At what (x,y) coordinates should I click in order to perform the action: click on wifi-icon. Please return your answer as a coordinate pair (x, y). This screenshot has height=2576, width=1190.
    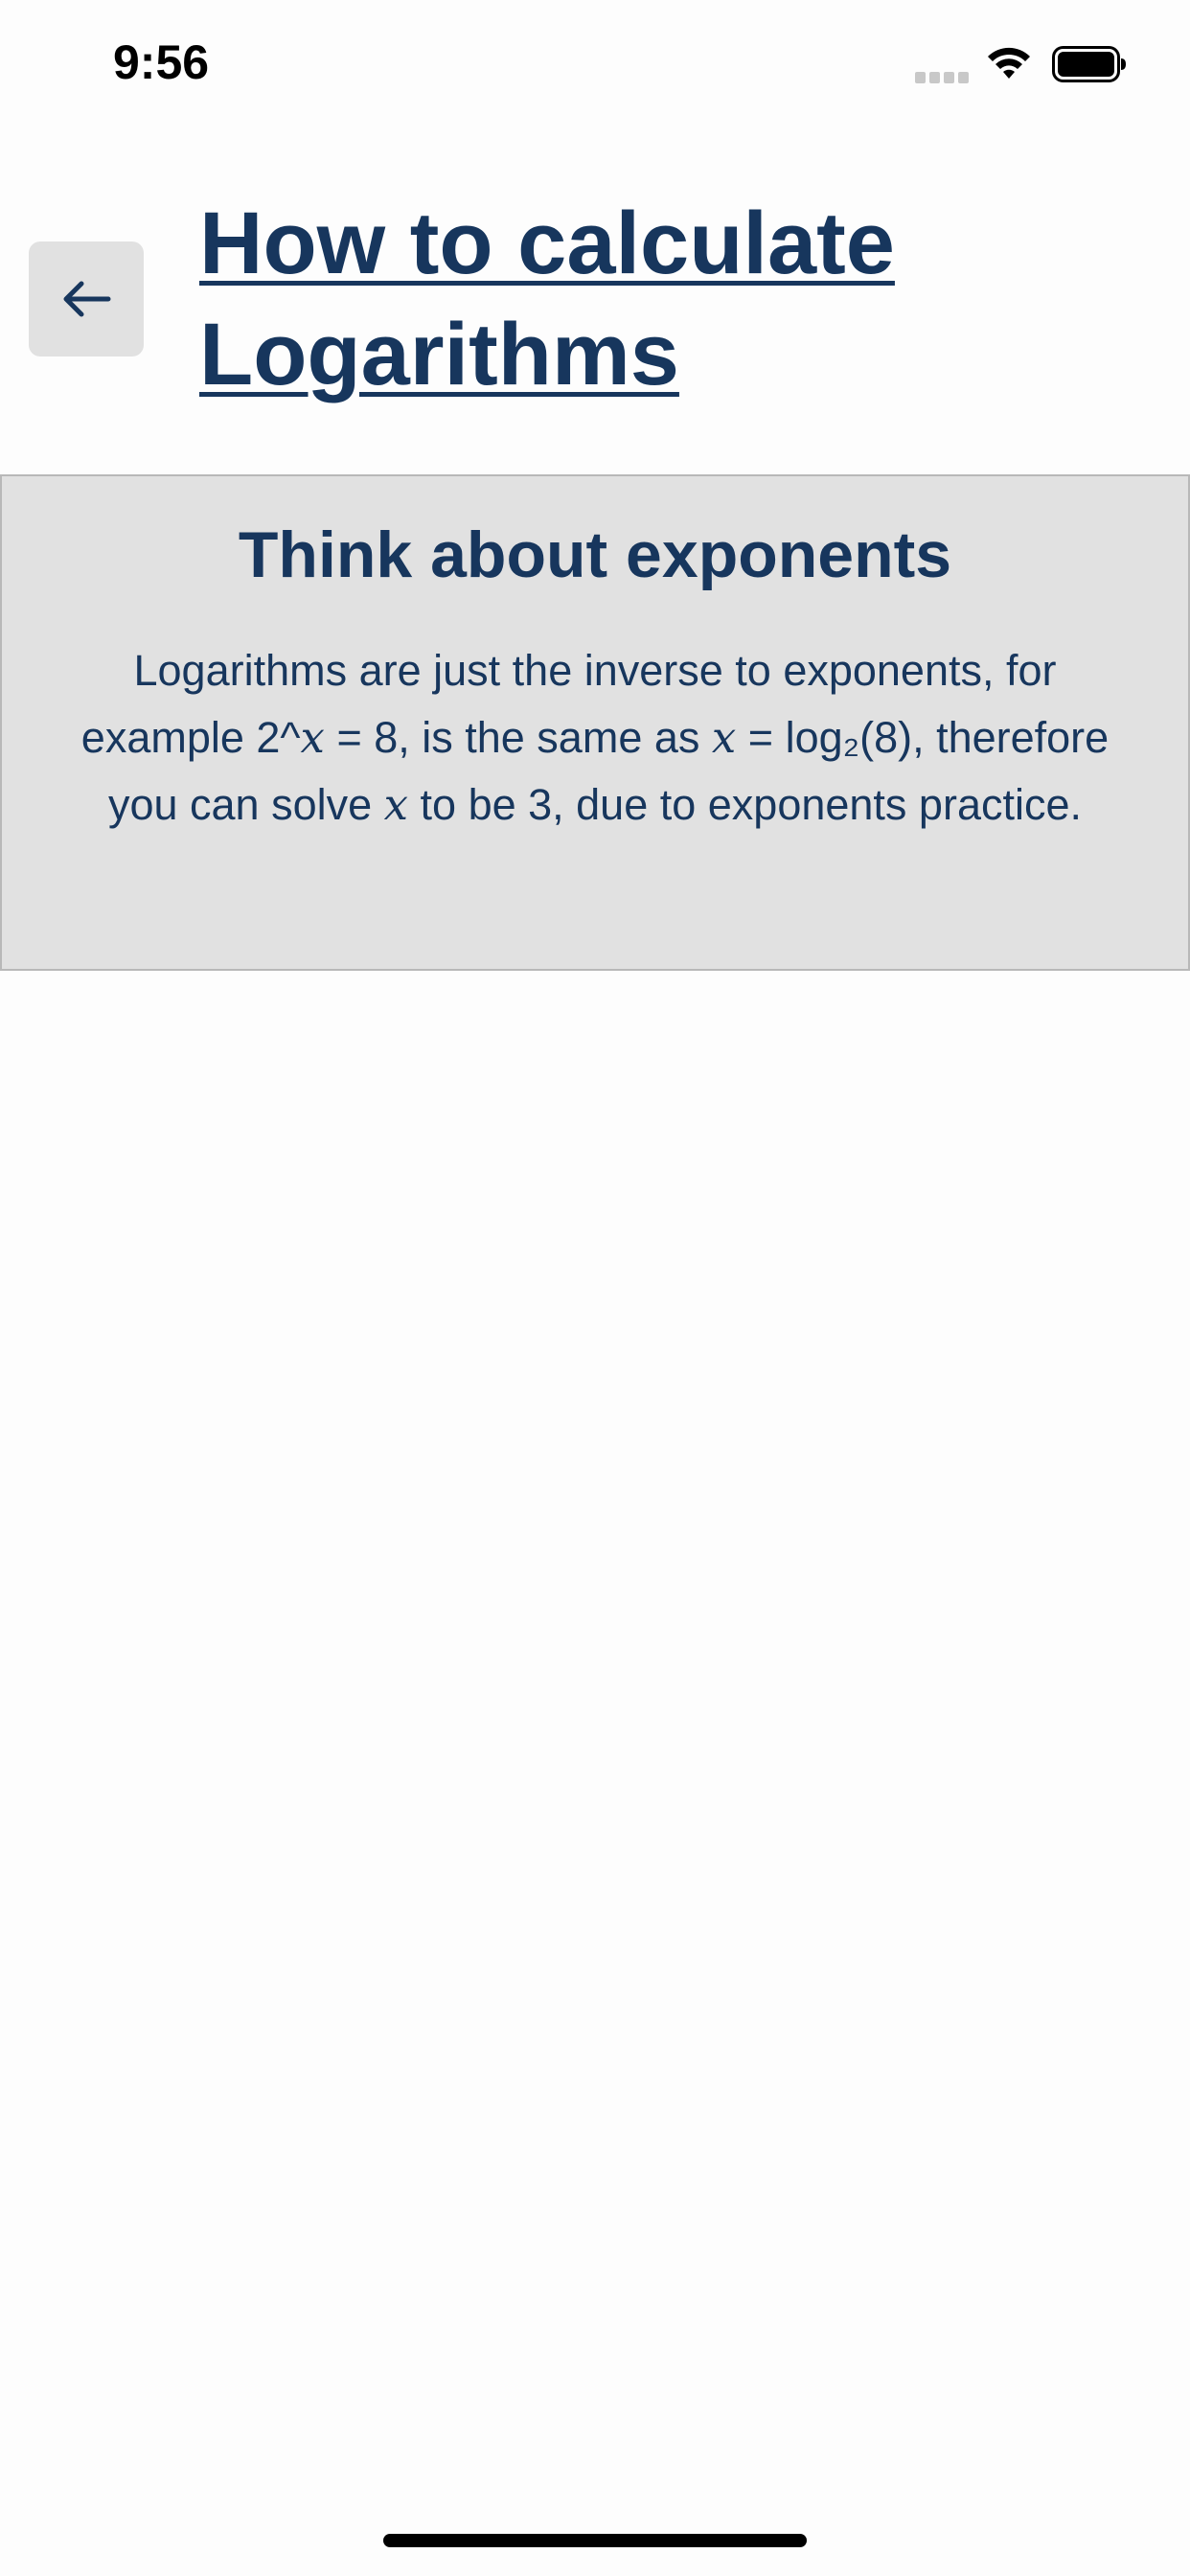
    Looking at the image, I should click on (1009, 63).